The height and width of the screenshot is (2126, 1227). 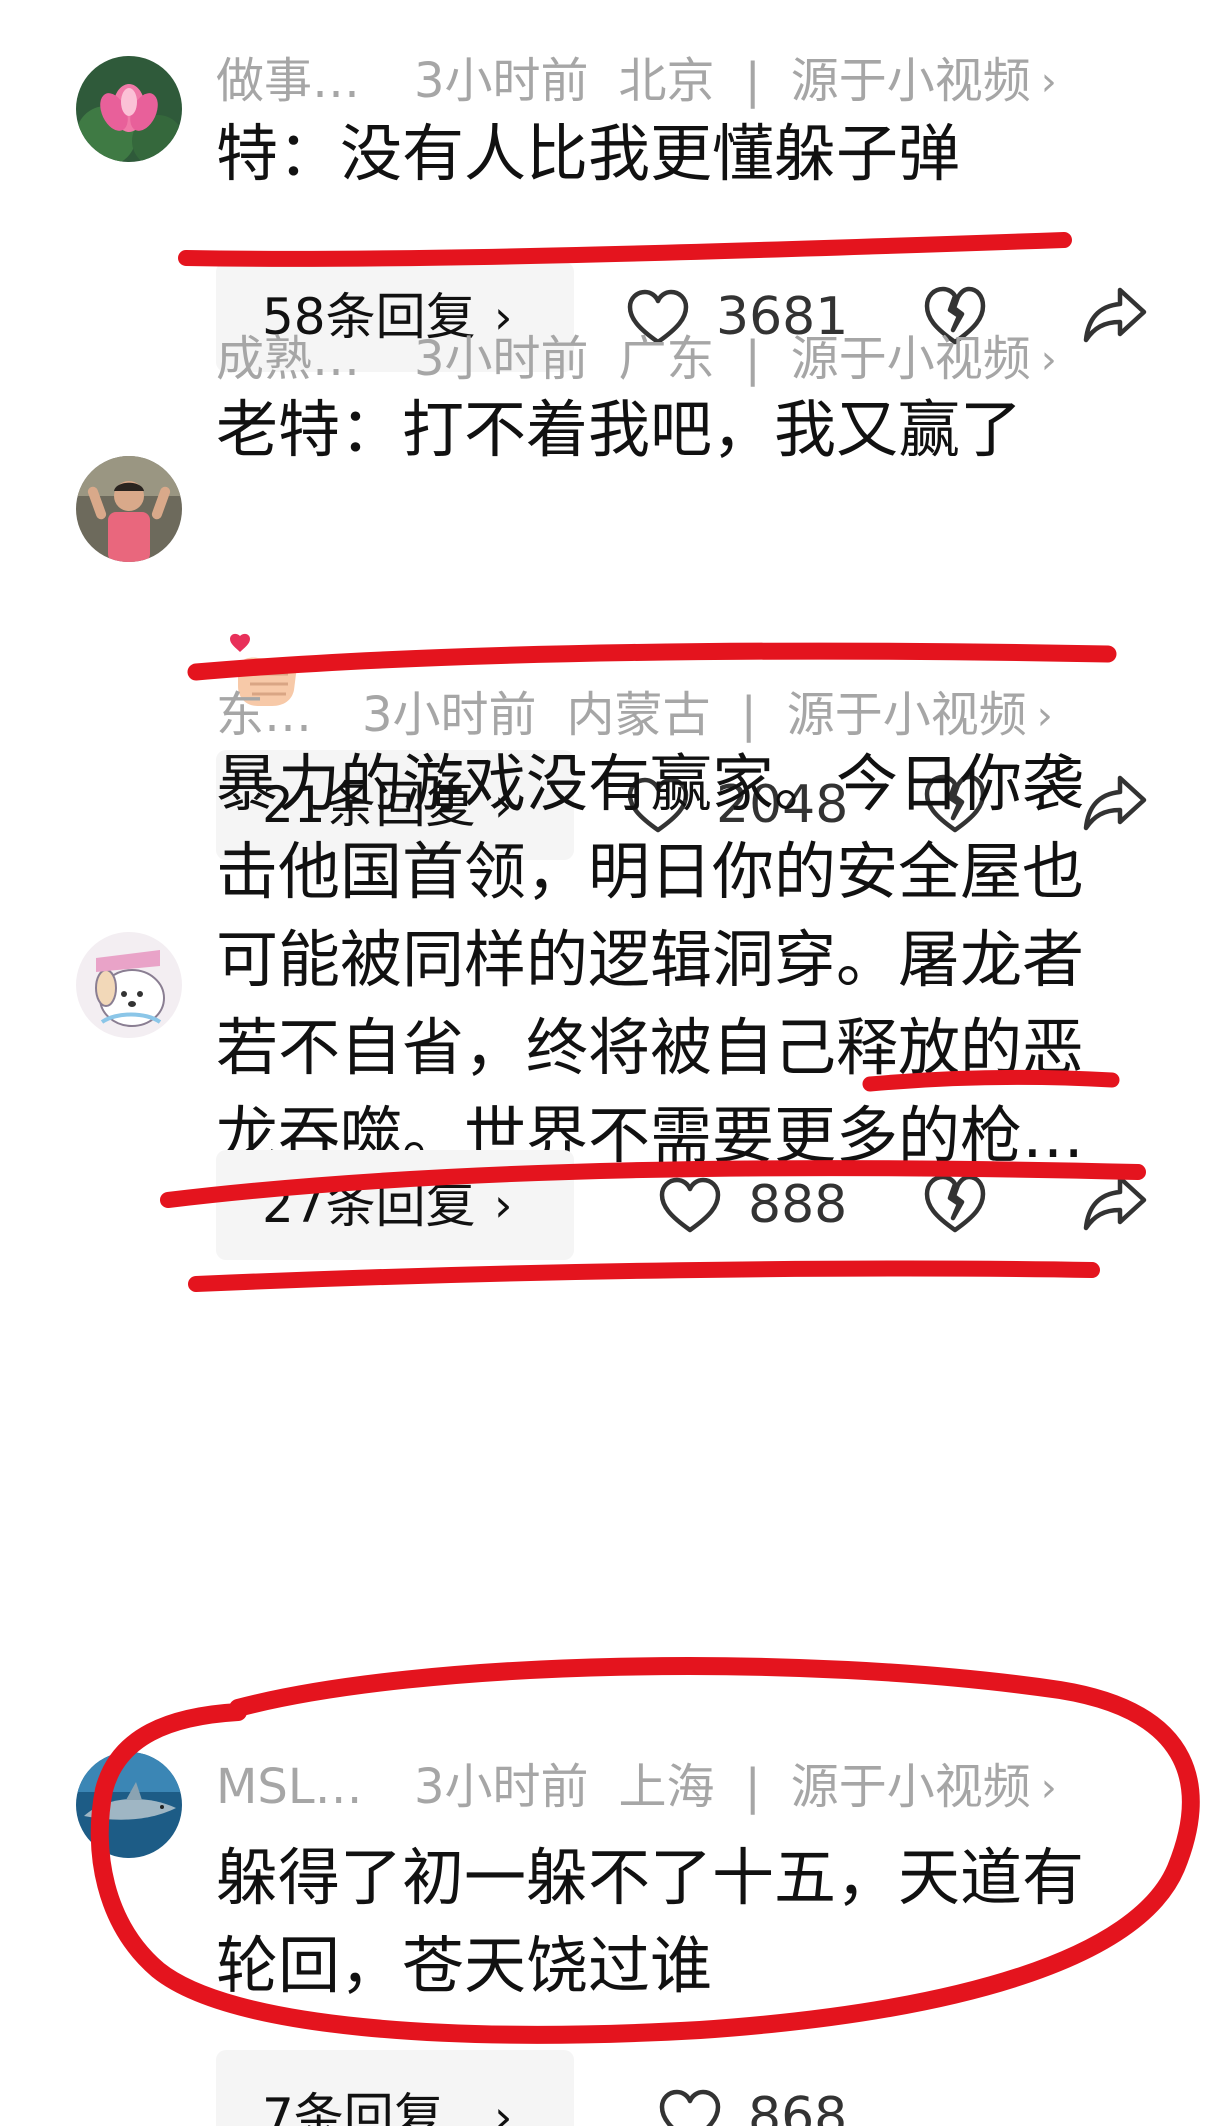 What do you see at coordinates (613, 2088) in the screenshot?
I see `comment-actions: 7条回复 › 868` at bounding box center [613, 2088].